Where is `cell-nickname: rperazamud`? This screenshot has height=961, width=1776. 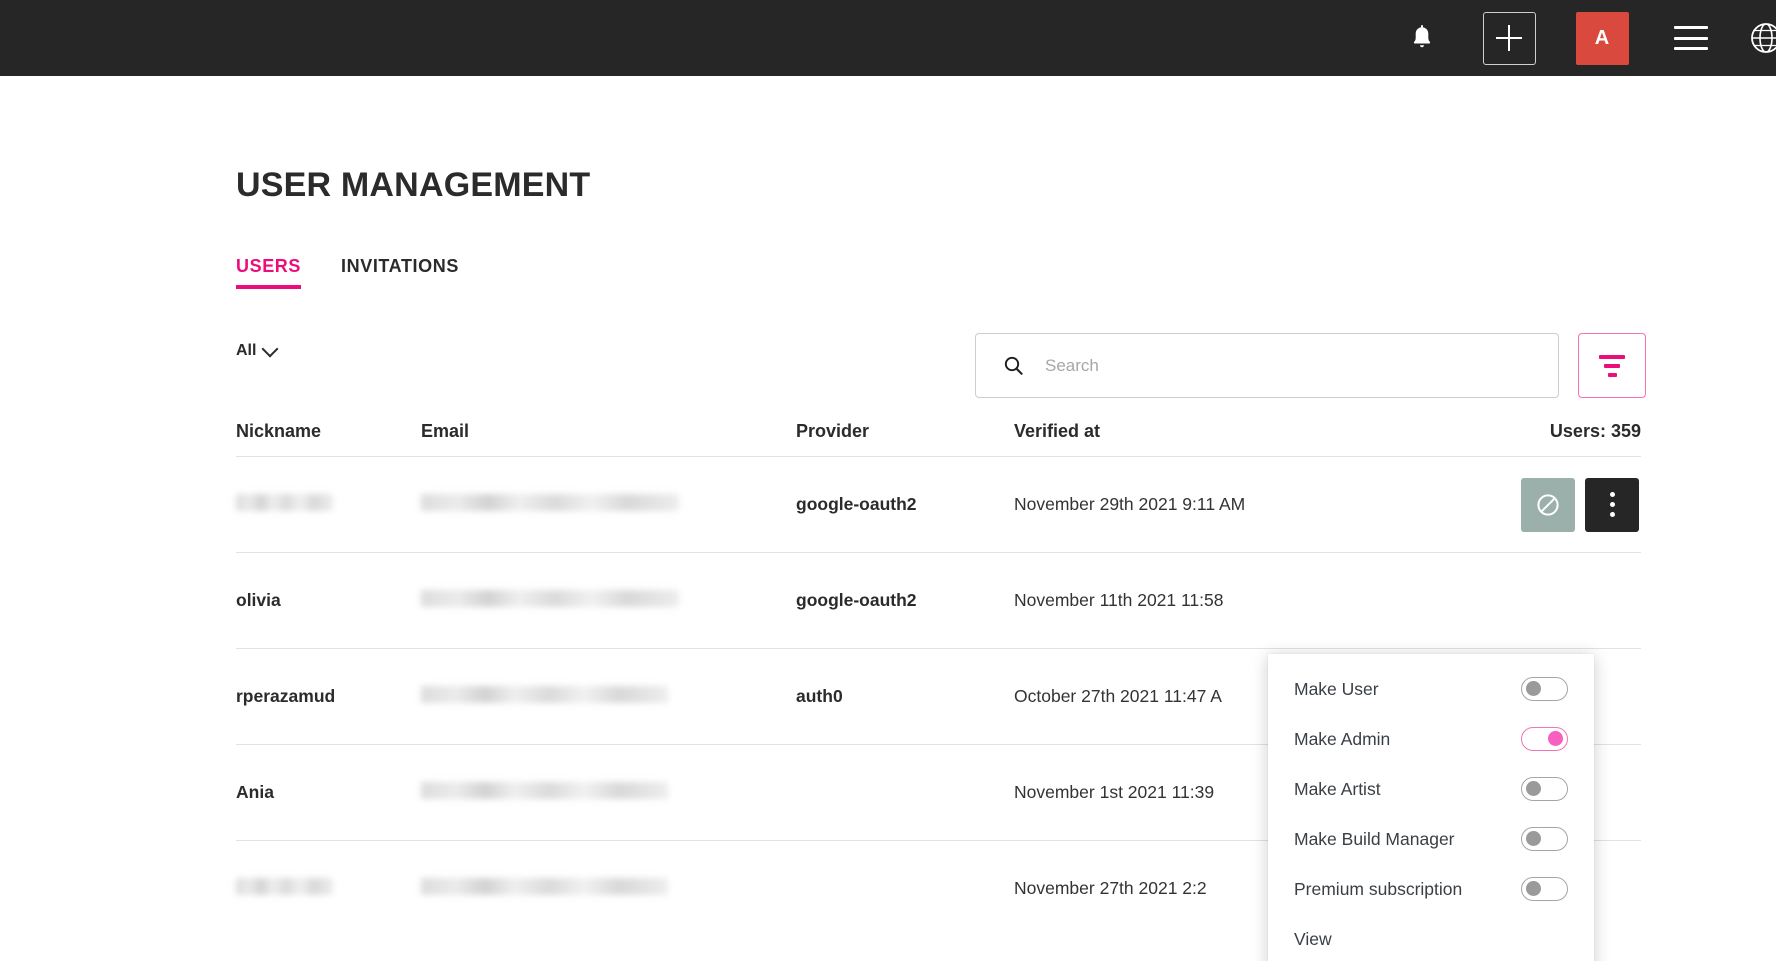 cell-nickname: rperazamud is located at coordinates (286, 696).